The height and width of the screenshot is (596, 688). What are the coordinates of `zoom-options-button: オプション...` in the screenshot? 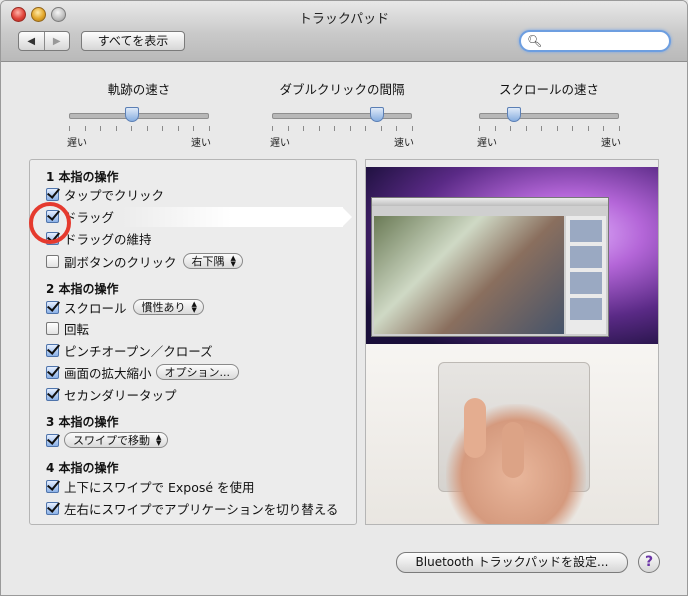 It's located at (197, 372).